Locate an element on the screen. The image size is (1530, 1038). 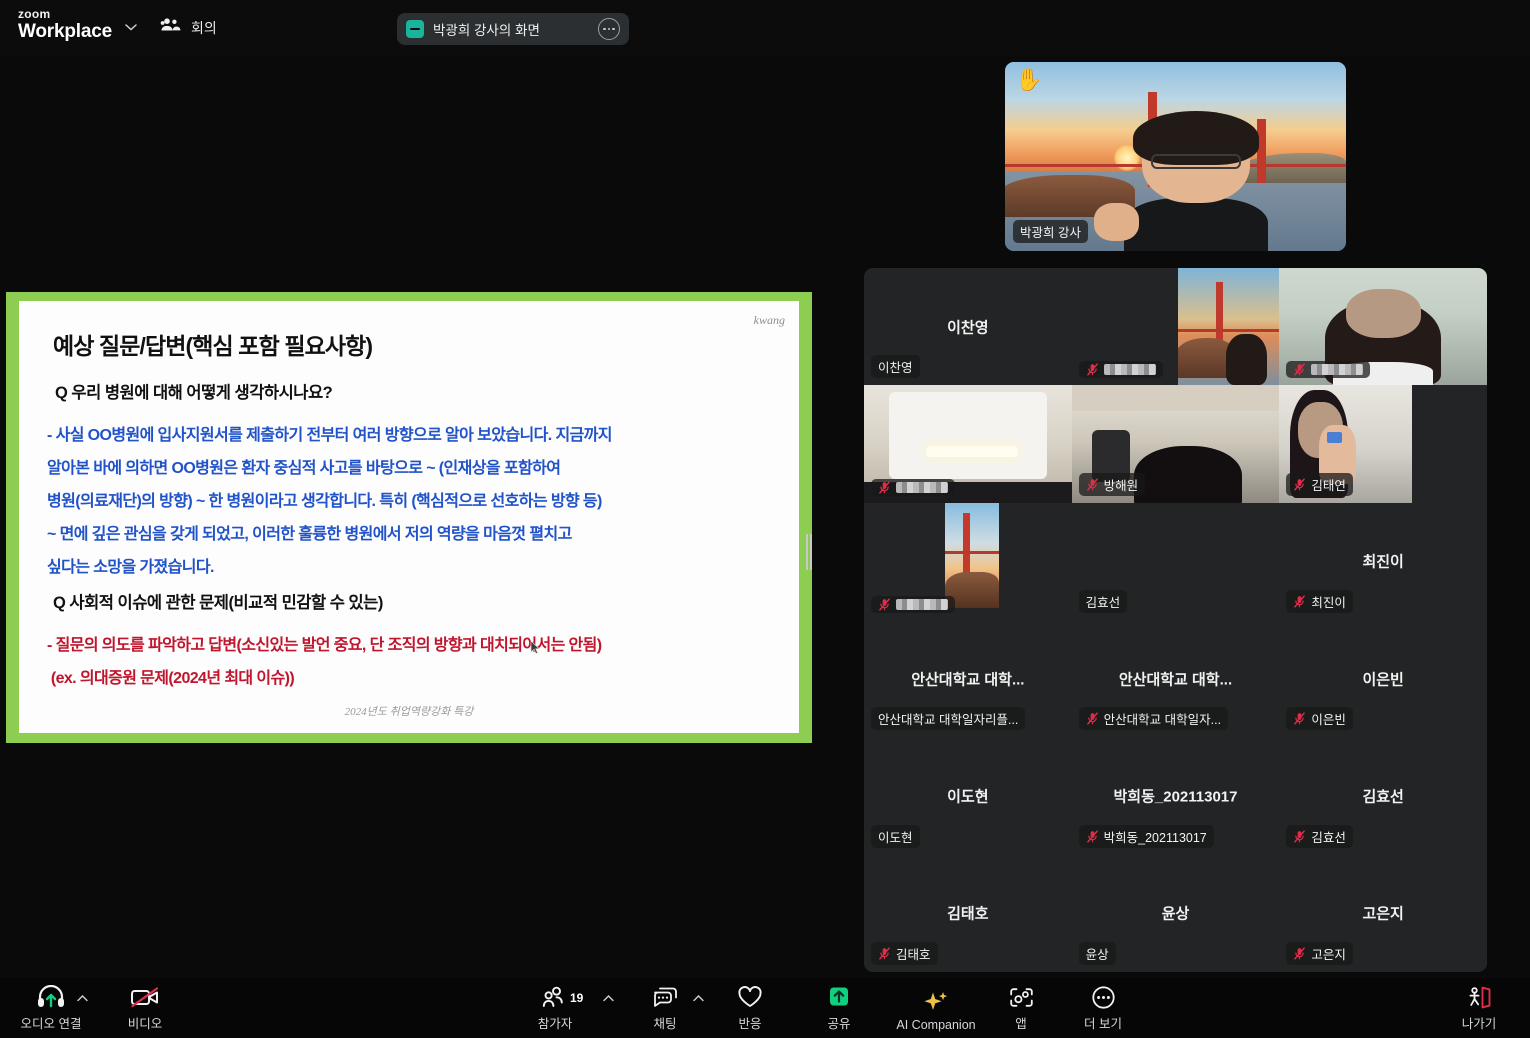
participant-display-name: 이은빈 is located at coordinates (1383, 680).